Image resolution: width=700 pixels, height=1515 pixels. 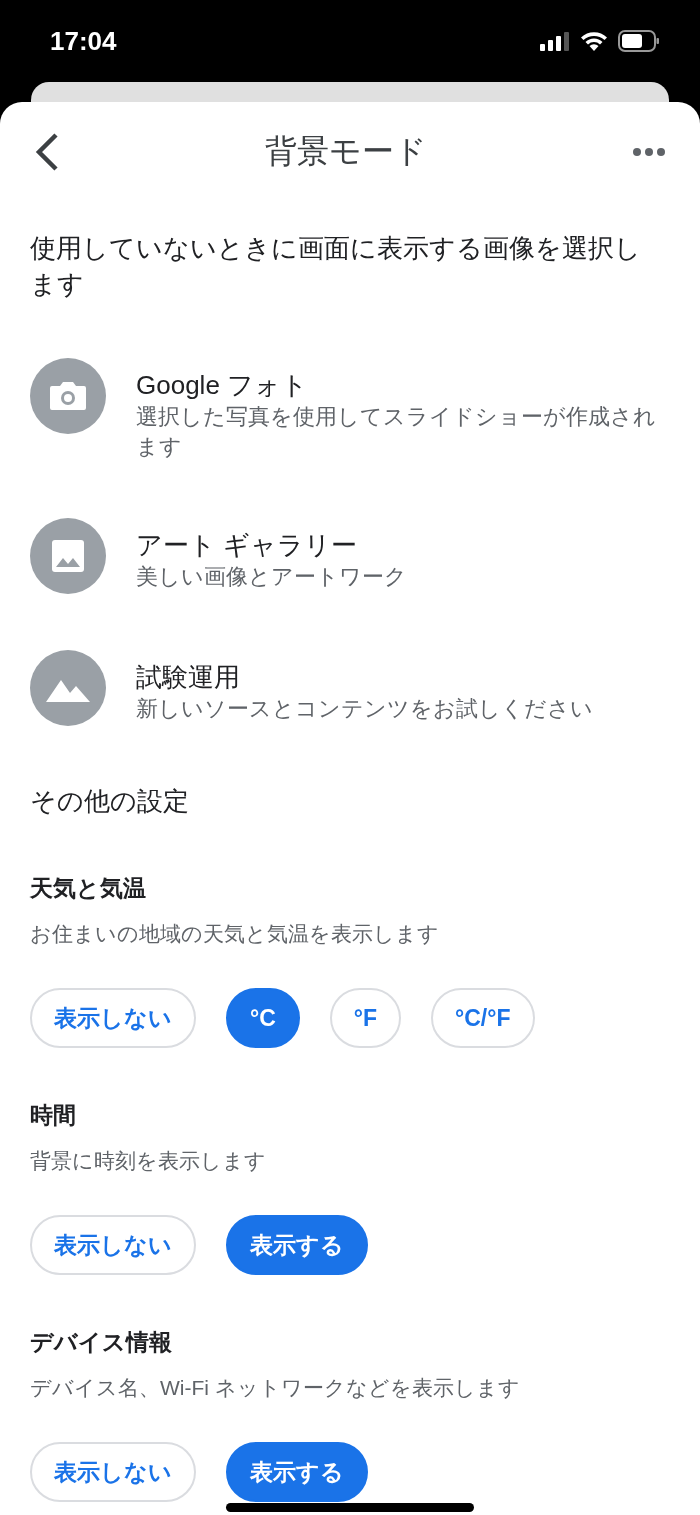 What do you see at coordinates (346, 151) in the screenshot?
I see `page-title: 背景モード` at bounding box center [346, 151].